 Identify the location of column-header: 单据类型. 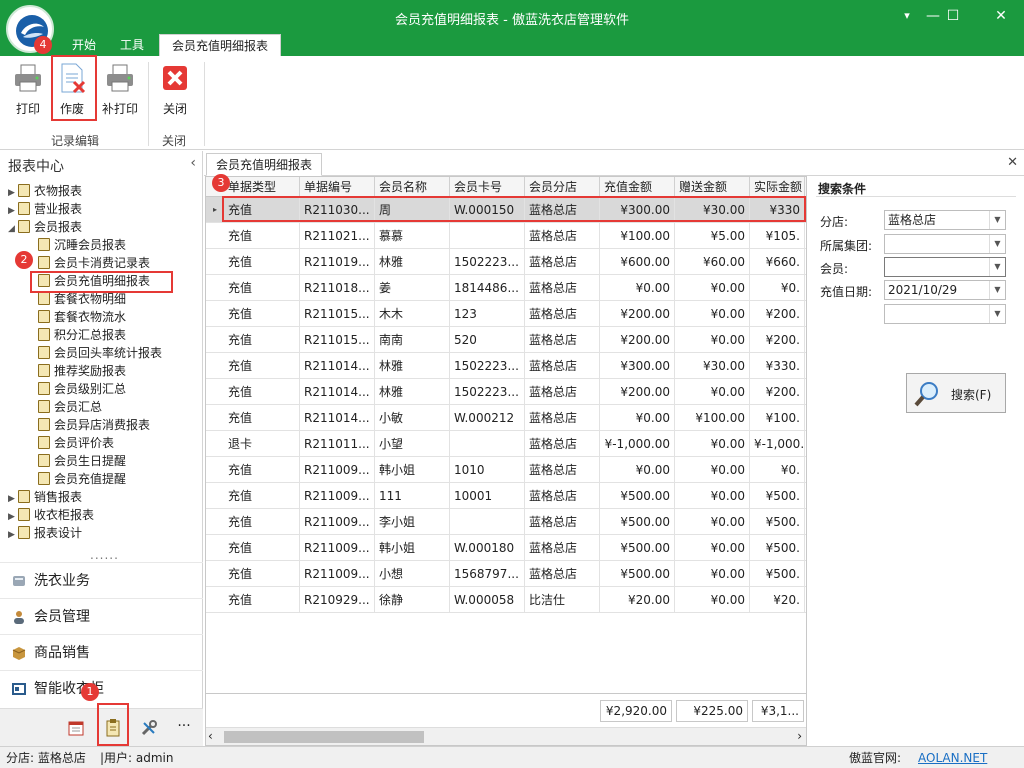
(262, 187).